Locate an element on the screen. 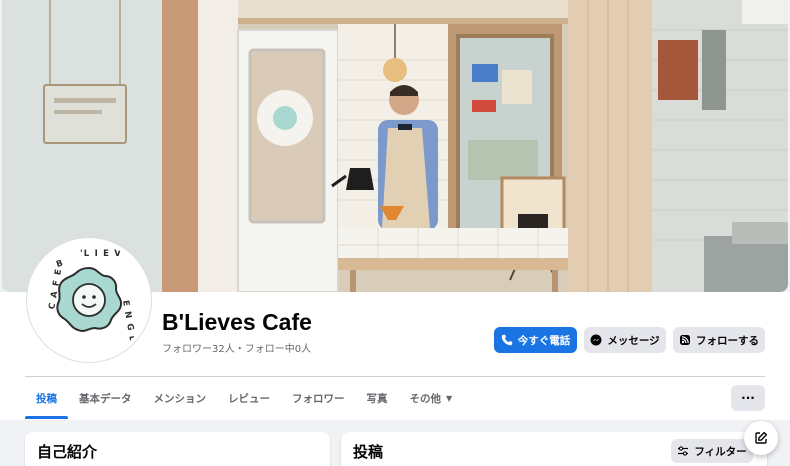 Image resolution: width=790 pixels, height=466 pixels. tab-about: 基本データ is located at coordinates (105, 398).